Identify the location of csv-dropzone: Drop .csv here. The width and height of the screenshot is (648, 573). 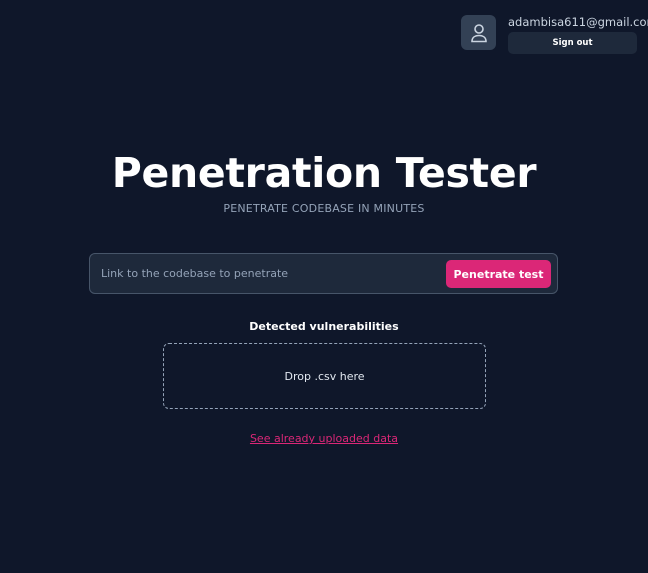
(324, 376).